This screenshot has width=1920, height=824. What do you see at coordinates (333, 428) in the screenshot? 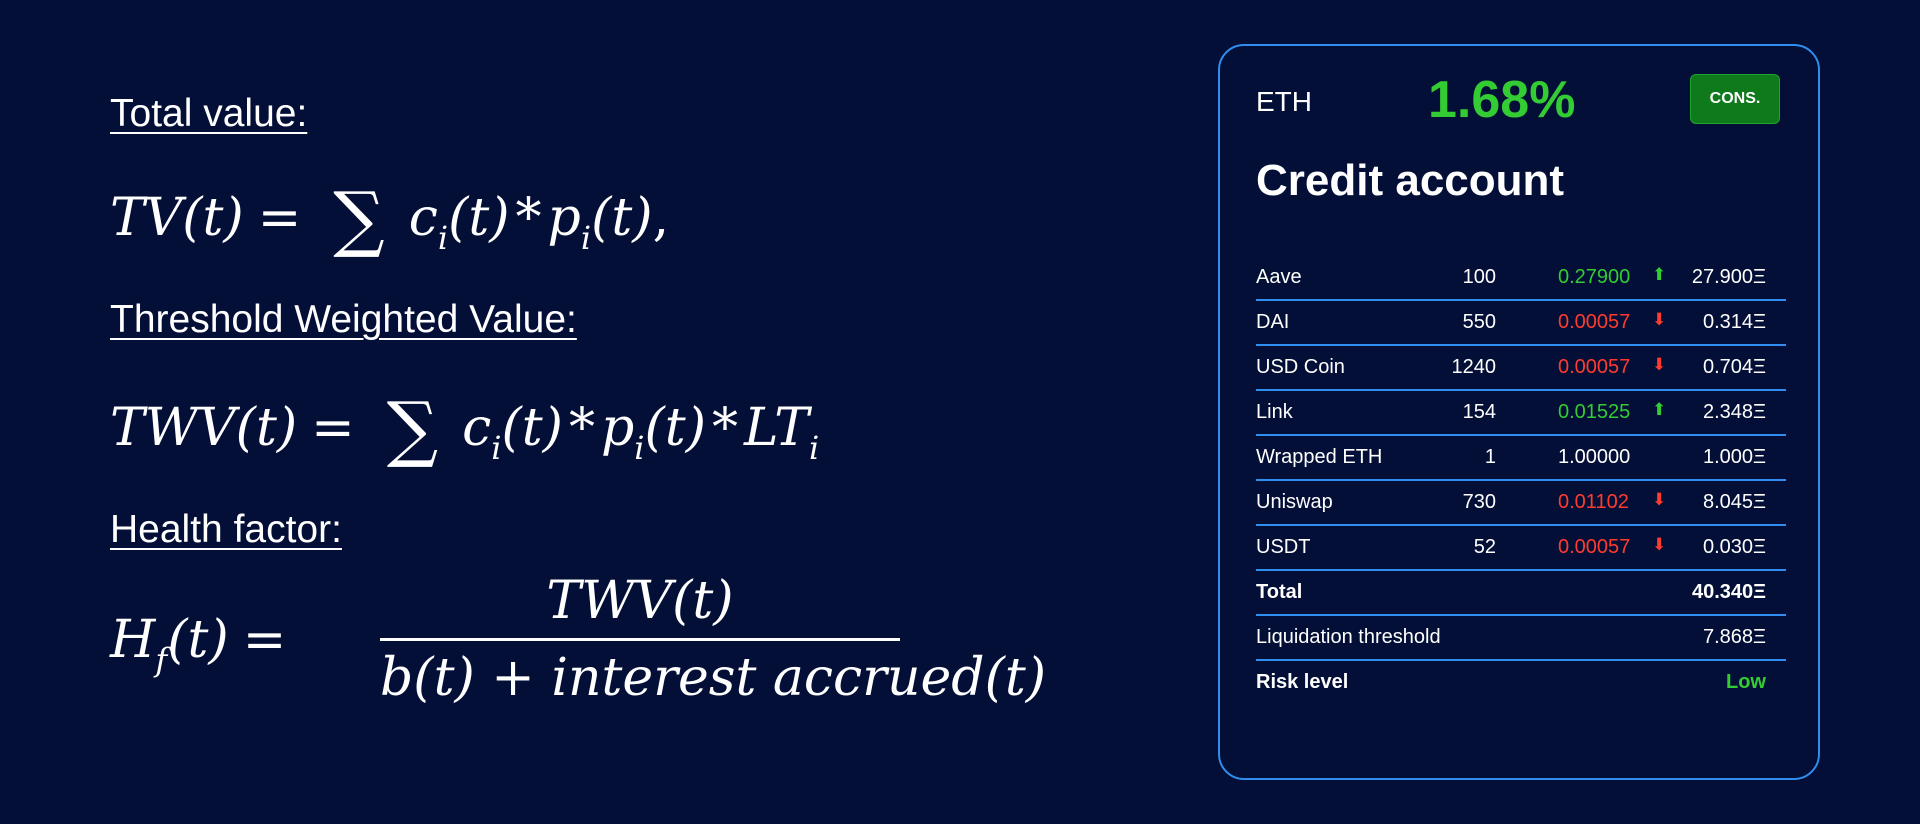
I see `twv-eq: =` at bounding box center [333, 428].